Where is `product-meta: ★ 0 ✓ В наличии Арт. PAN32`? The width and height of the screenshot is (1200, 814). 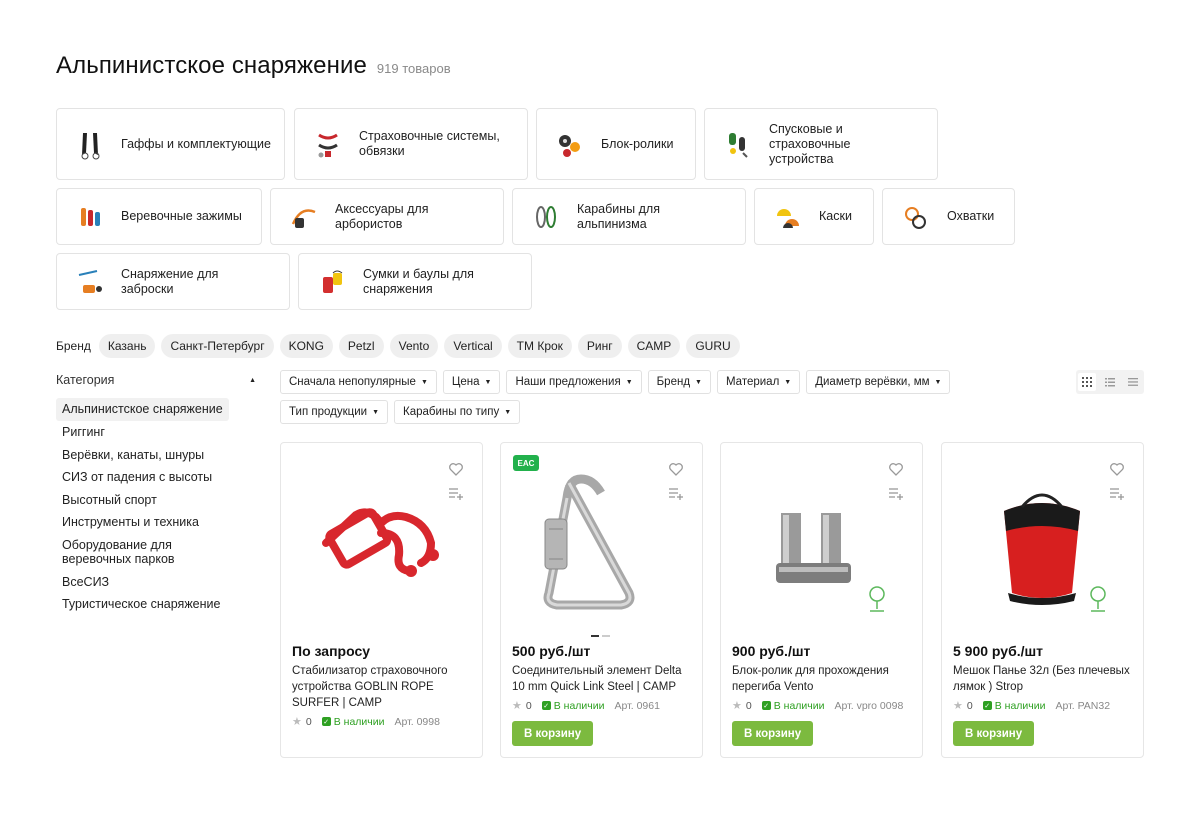 product-meta: ★ 0 ✓ В наличии Арт. PAN32 is located at coordinates (1032, 706).